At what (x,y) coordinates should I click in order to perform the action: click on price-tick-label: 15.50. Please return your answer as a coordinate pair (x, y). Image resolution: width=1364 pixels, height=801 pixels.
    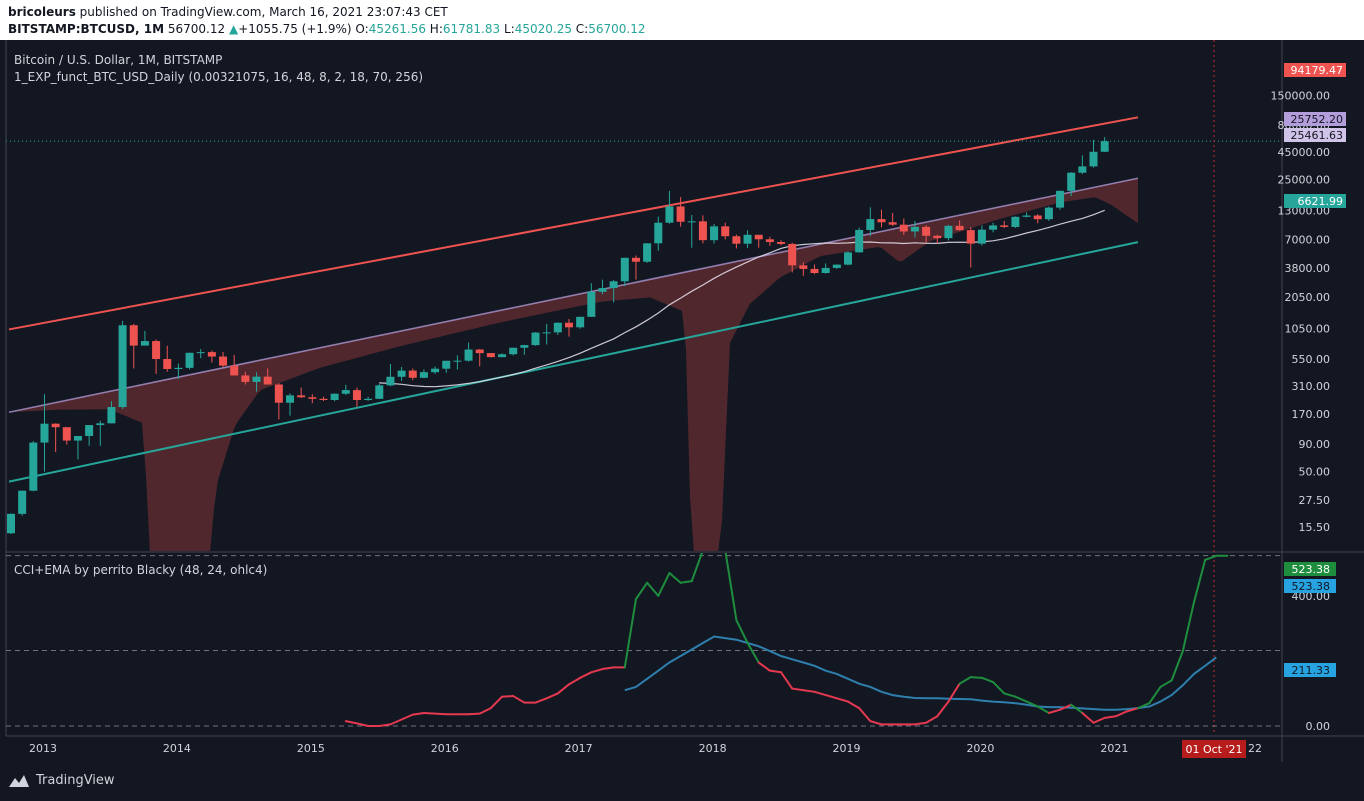
    Looking at the image, I should click on (1315, 527).